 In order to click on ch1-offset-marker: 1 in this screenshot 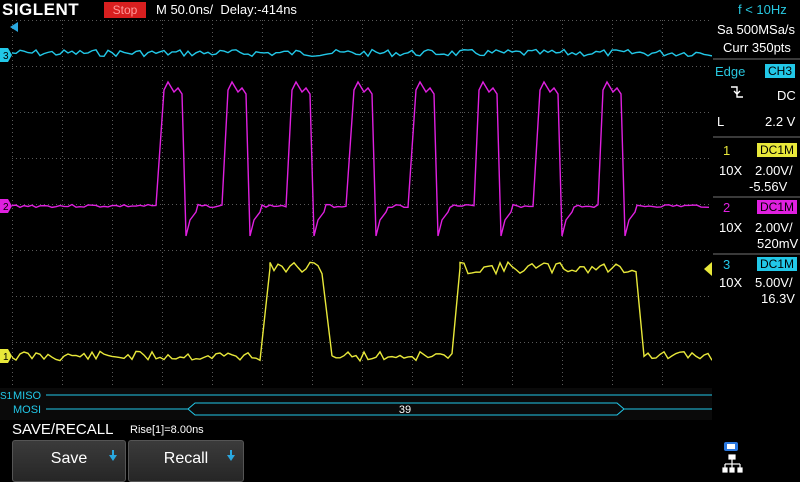, I will do `click(6, 356)`.